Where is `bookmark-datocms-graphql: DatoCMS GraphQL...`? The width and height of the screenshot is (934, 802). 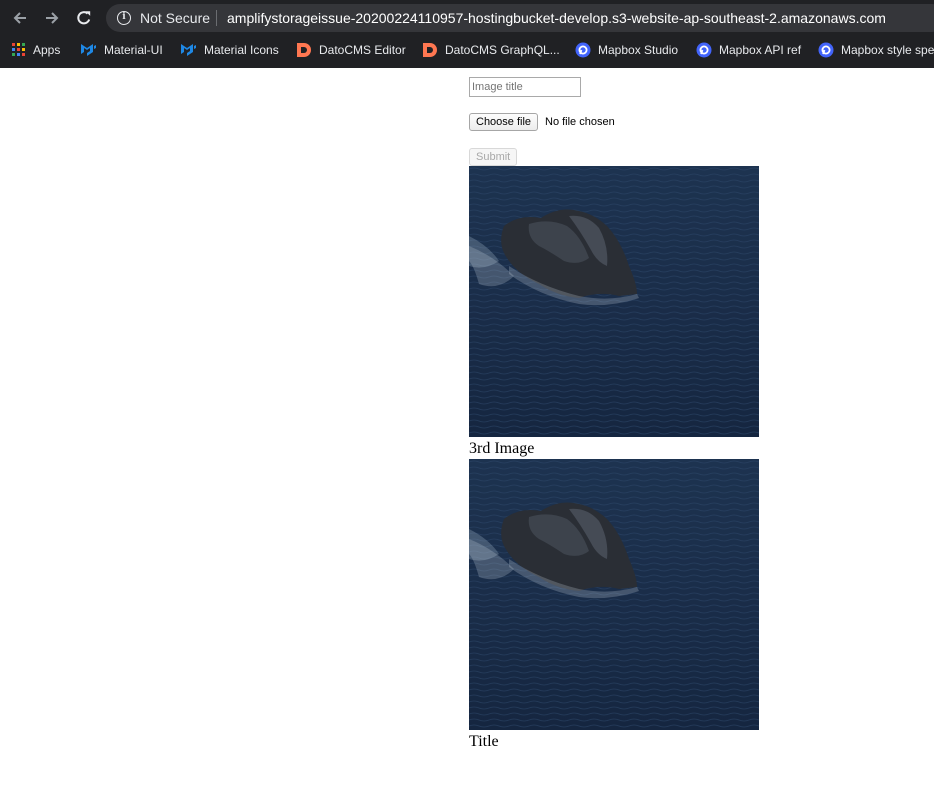 bookmark-datocms-graphql: DatoCMS GraphQL... is located at coordinates (491, 50).